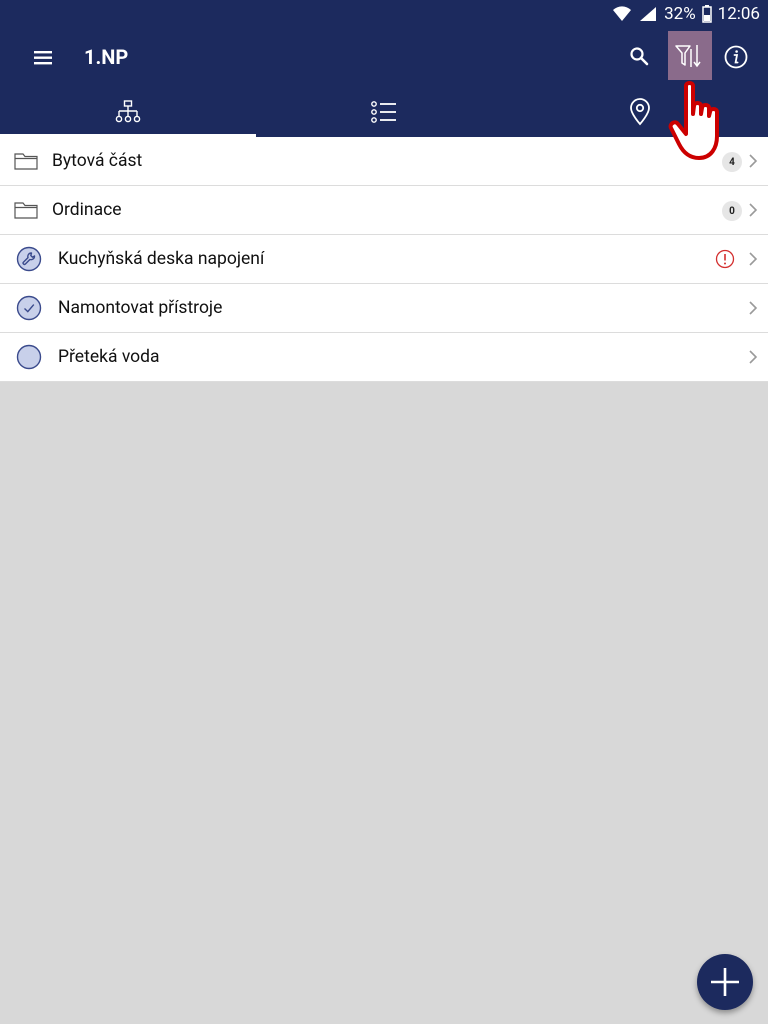  I want to click on tab-hierarchy, so click(128, 112).